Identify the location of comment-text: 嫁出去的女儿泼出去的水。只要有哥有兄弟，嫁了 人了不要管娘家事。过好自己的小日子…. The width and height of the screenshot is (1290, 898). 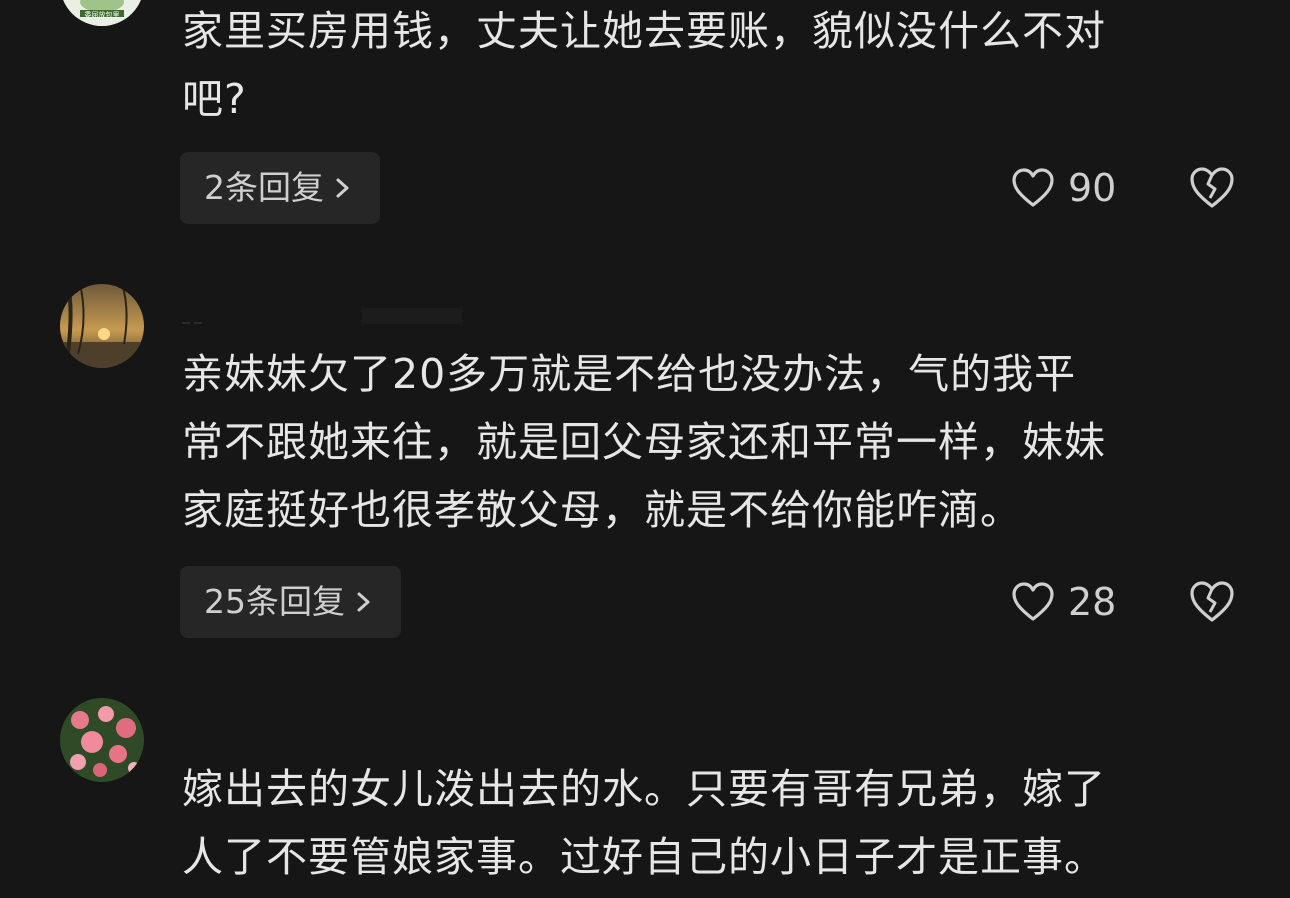
(712, 823).